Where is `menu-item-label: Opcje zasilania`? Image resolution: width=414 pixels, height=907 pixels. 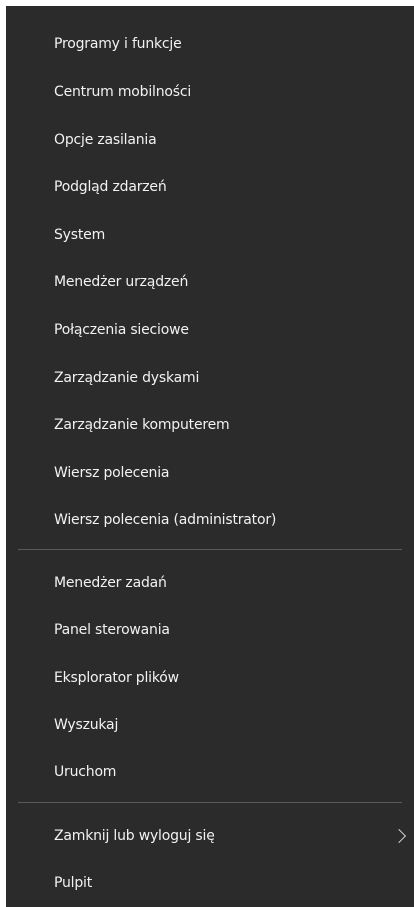
menu-item-label: Opcje zasilania is located at coordinates (105, 140).